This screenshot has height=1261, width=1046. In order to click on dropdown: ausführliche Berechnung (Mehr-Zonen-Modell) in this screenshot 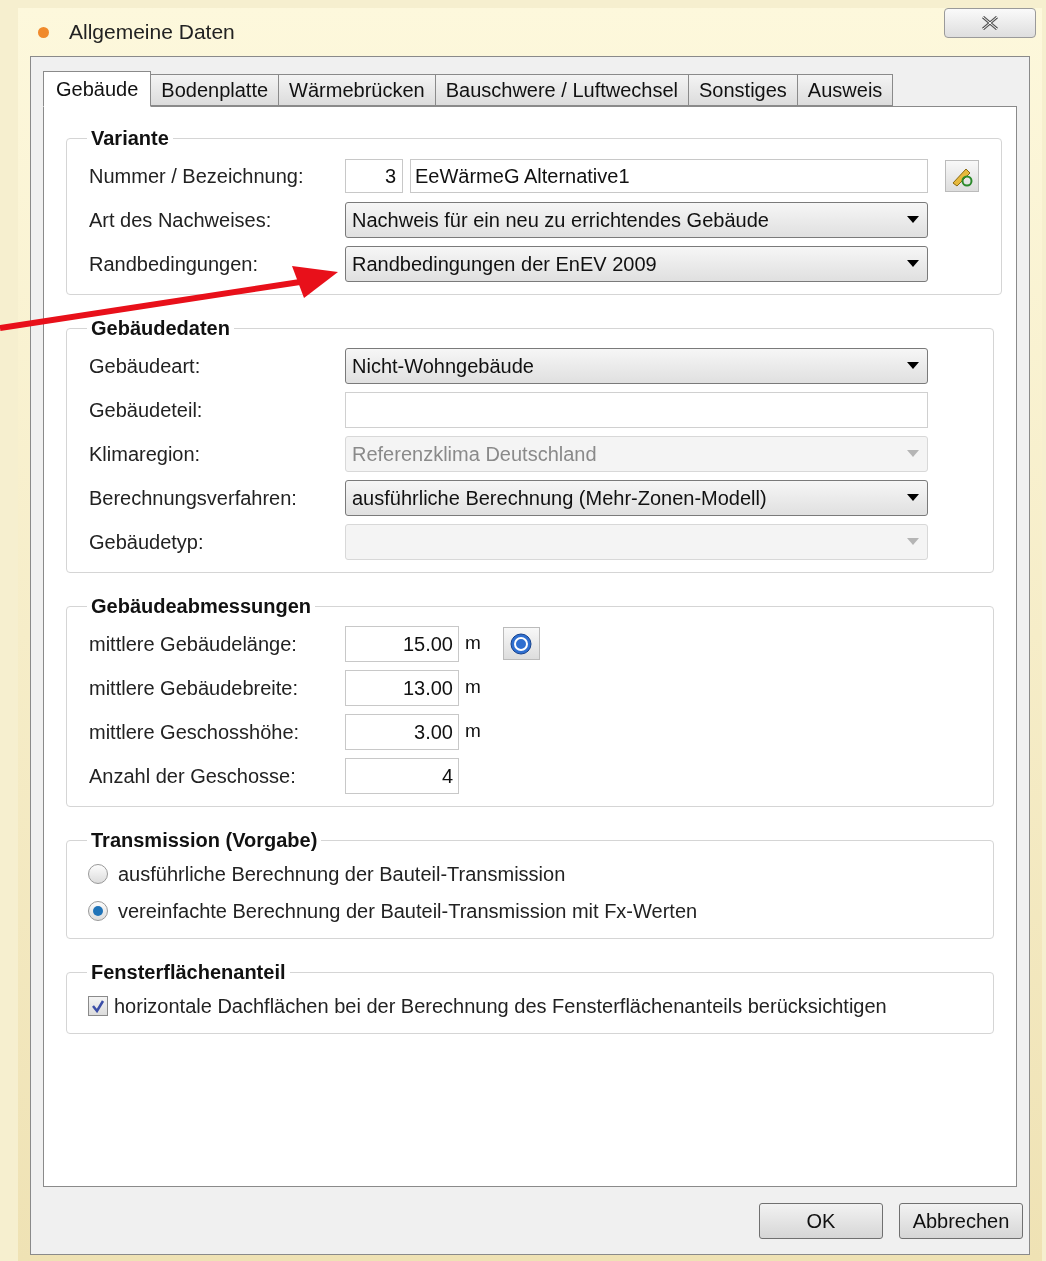, I will do `click(636, 497)`.